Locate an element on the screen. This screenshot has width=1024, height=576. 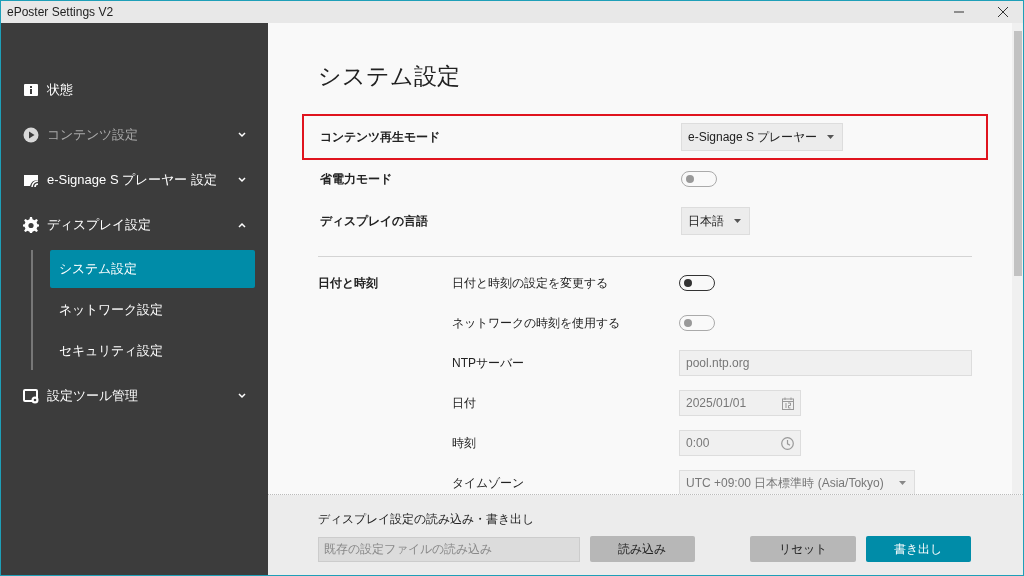
info-icon is located at coordinates (31, 89).